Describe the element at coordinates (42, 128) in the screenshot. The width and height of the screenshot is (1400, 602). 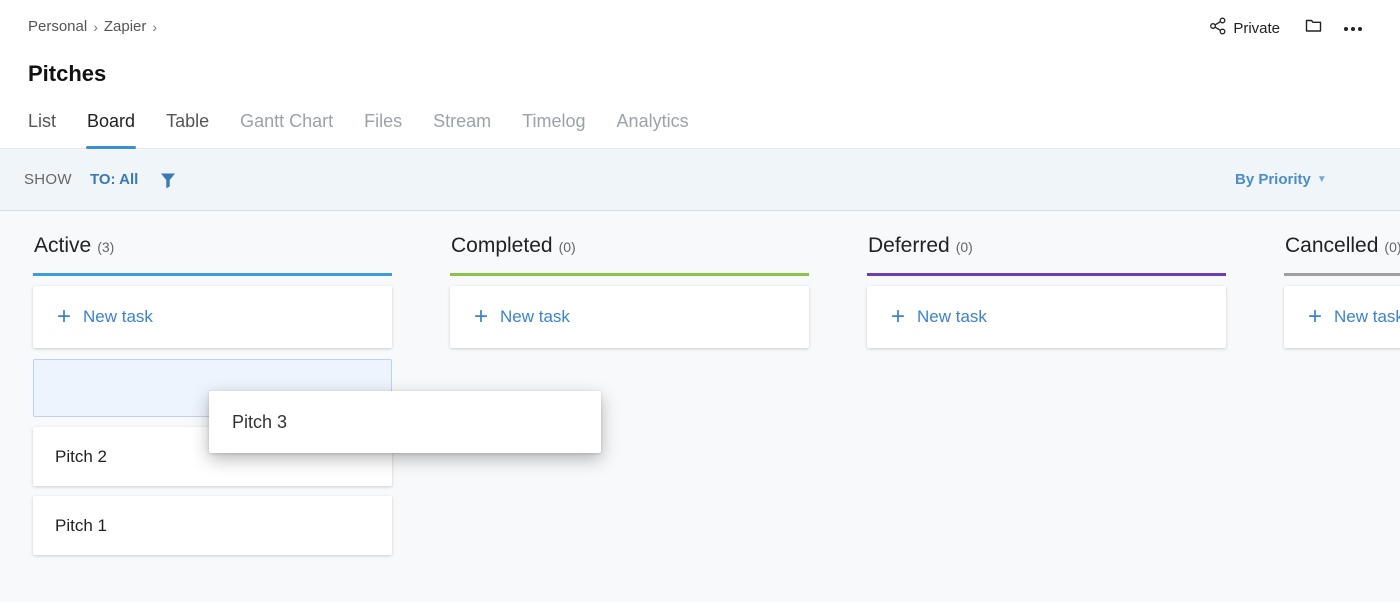
I see `tab-list: List` at that location.